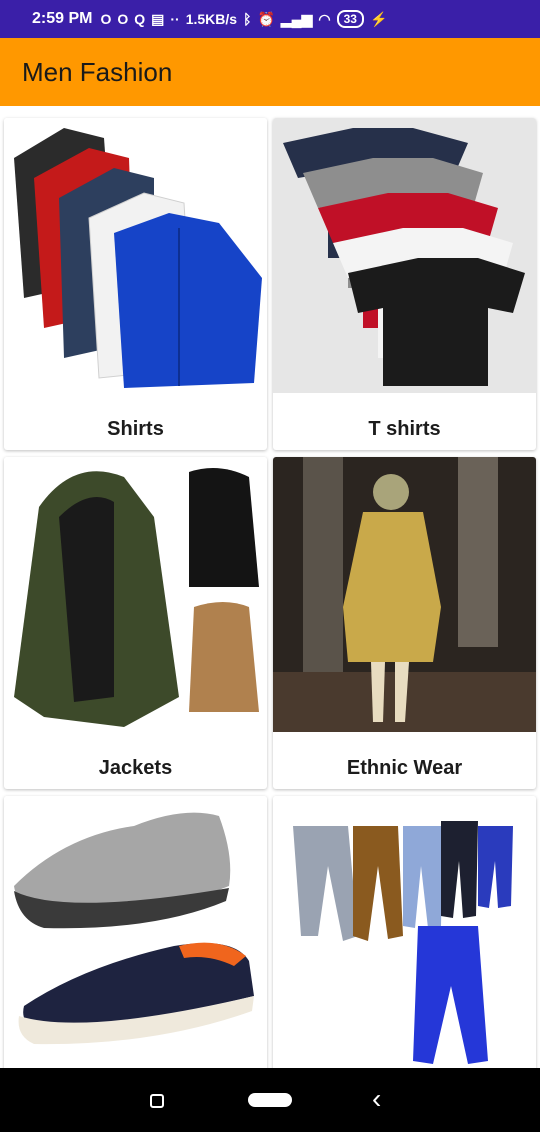  What do you see at coordinates (324, 18) in the screenshot?
I see `wifi-icon: ◠` at bounding box center [324, 18].